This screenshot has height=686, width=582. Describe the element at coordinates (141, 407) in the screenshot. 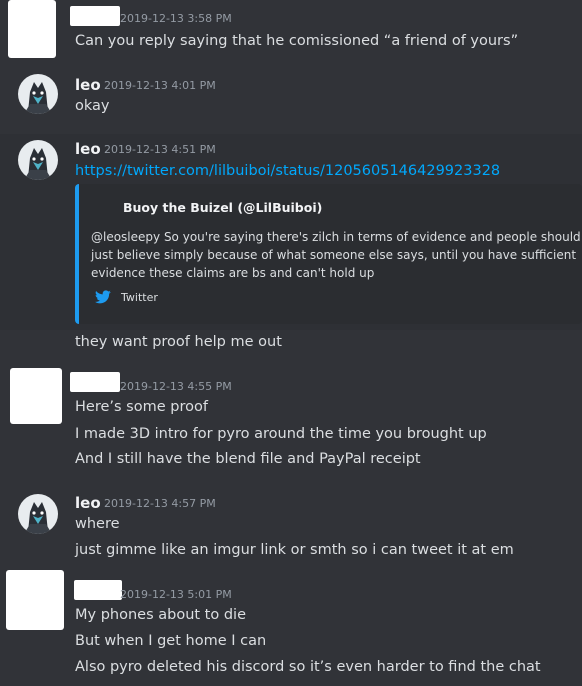

I see `message-text: Here’s some proof` at that location.